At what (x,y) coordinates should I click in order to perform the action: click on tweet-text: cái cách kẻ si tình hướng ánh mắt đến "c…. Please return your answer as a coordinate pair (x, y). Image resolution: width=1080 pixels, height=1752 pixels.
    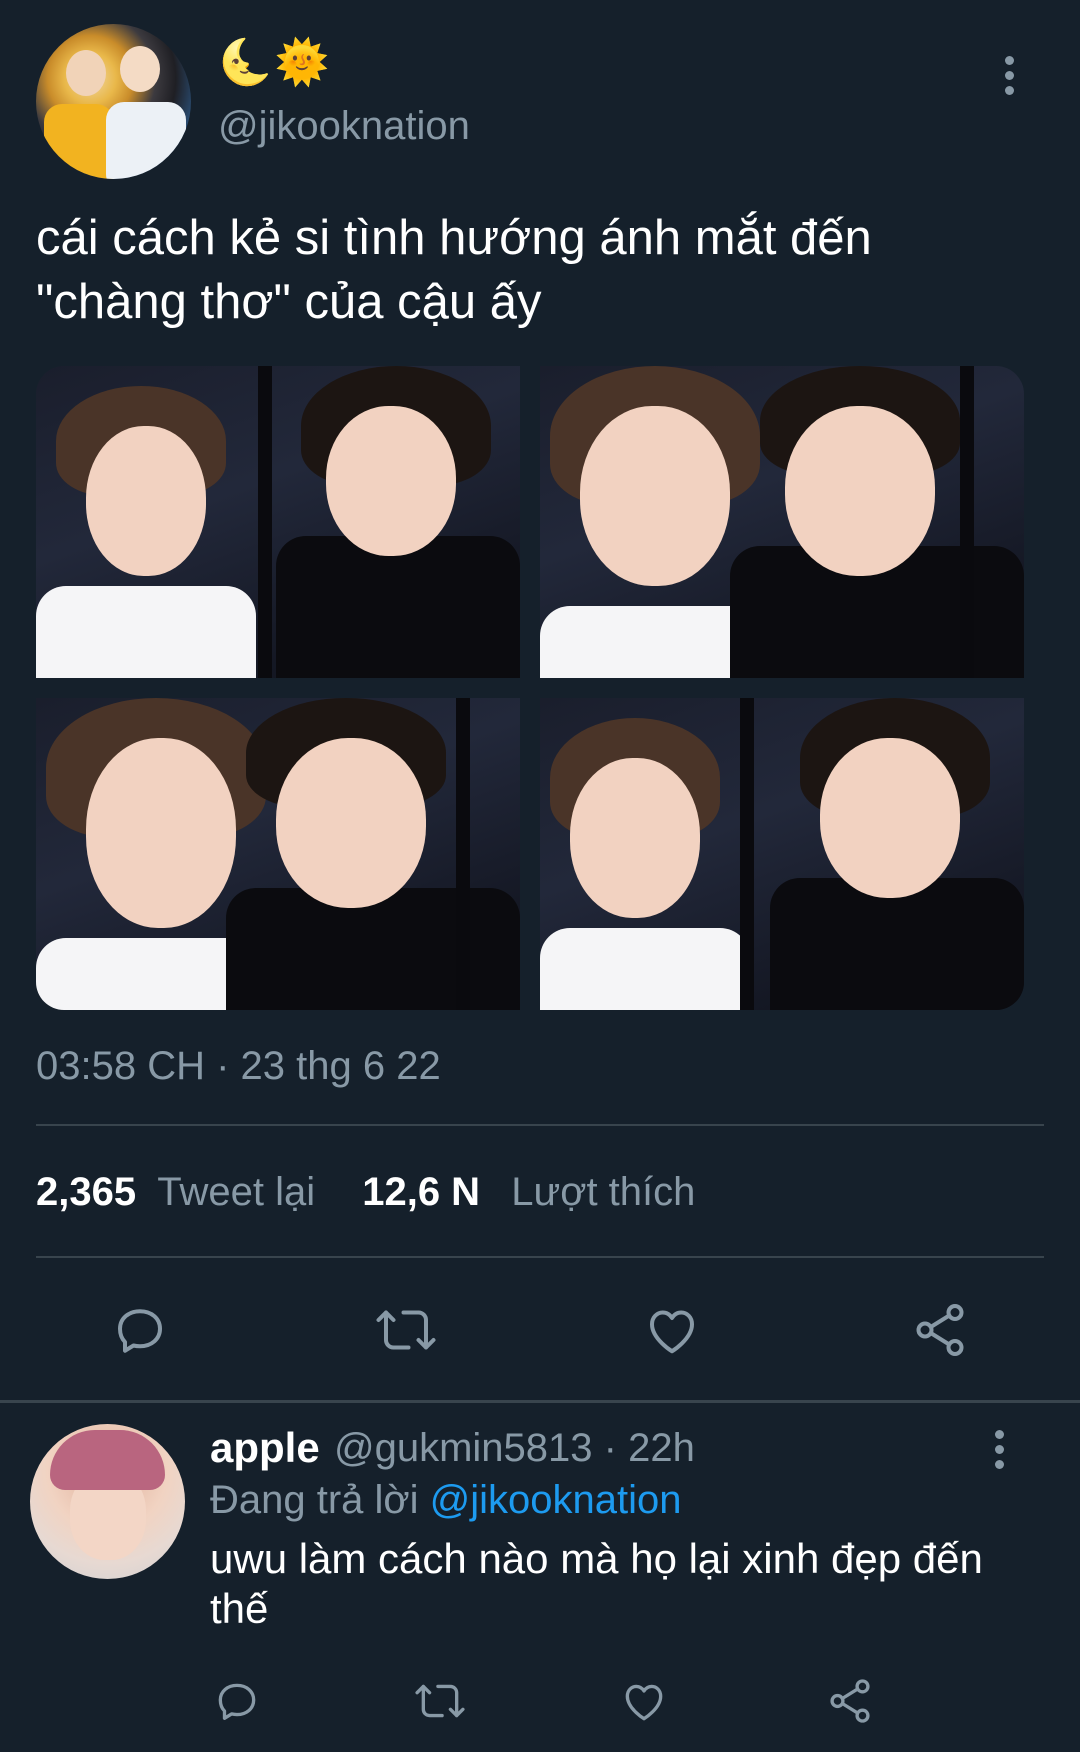
    Looking at the image, I should click on (454, 270).